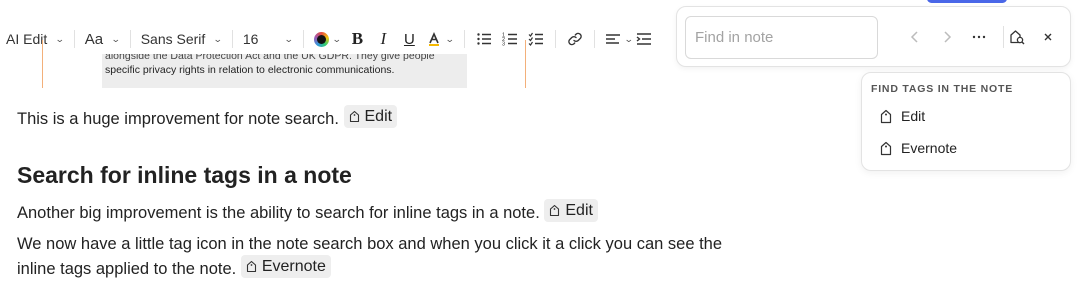  I want to click on link-button, so click(575, 39).